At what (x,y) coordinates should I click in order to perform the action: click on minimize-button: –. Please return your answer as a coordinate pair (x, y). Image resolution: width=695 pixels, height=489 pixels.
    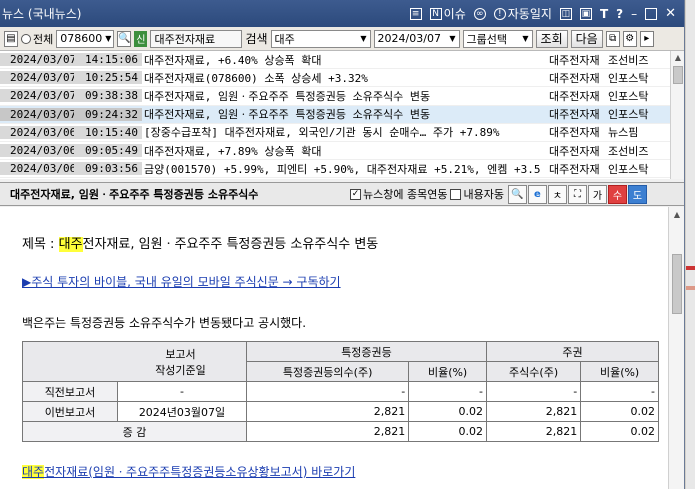
    Looking at the image, I should click on (634, 14).